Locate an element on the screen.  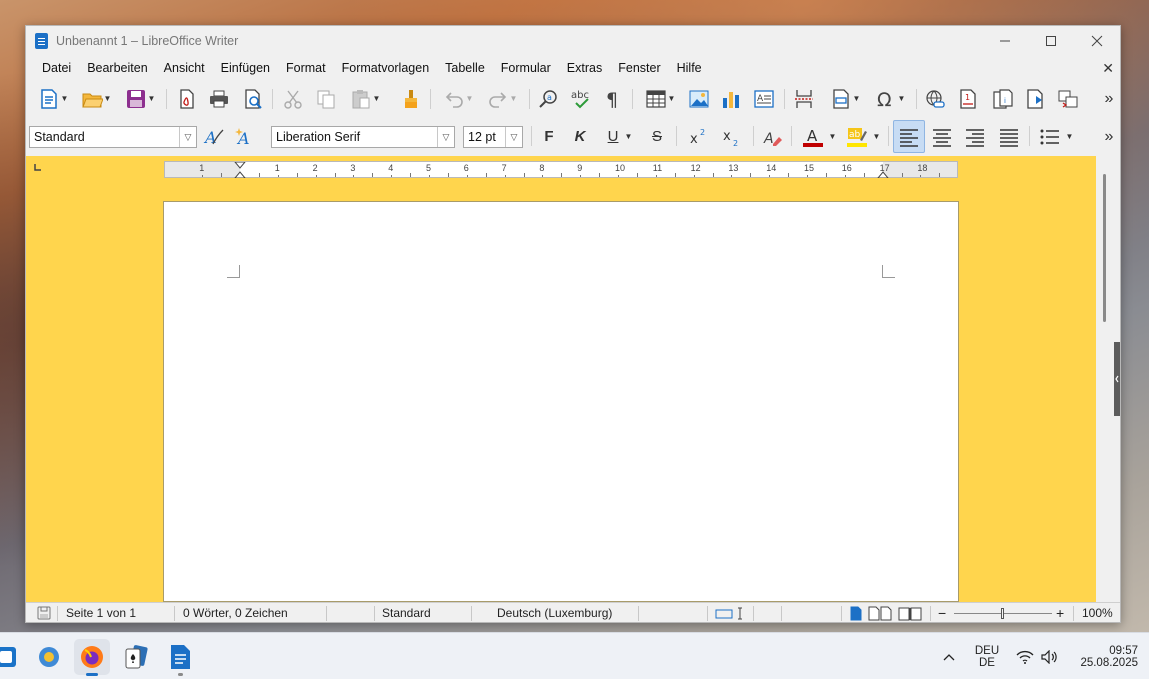
page-count: Seite 1 von 1 is located at coordinates (101, 612).